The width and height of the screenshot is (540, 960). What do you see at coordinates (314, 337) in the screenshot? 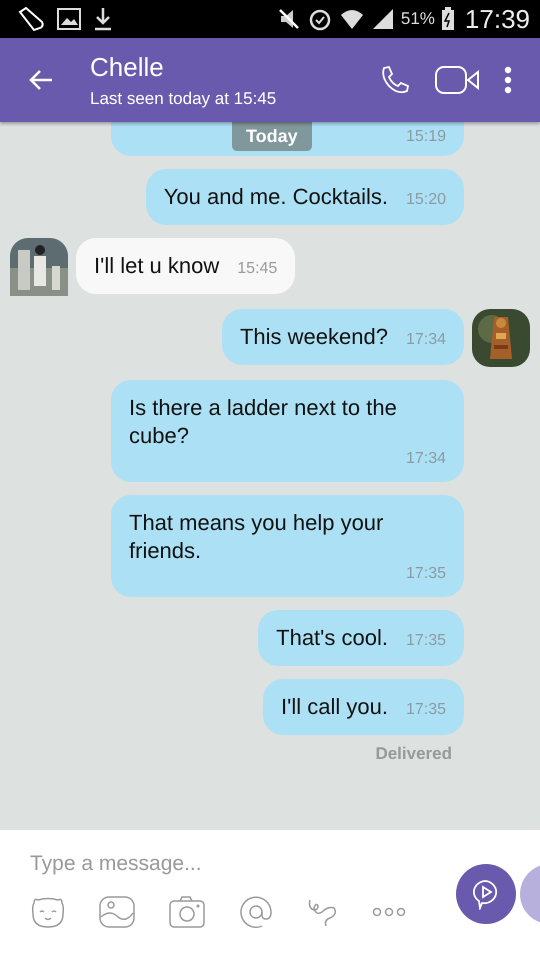
I see `message-text: This weekend?` at bounding box center [314, 337].